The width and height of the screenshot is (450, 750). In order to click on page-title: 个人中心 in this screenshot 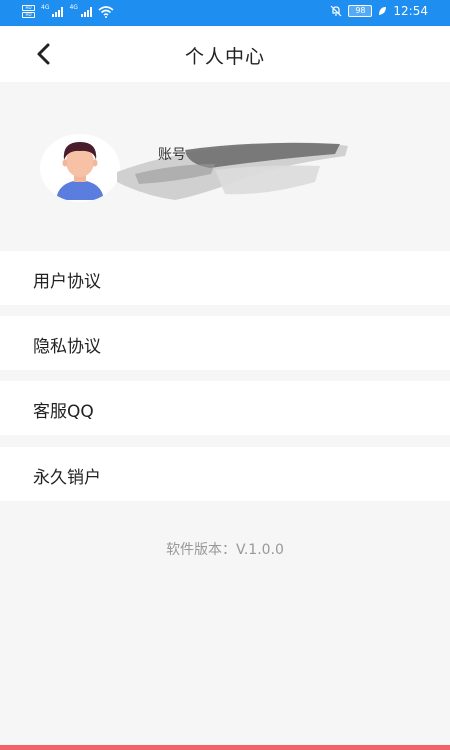, I will do `click(224, 57)`.